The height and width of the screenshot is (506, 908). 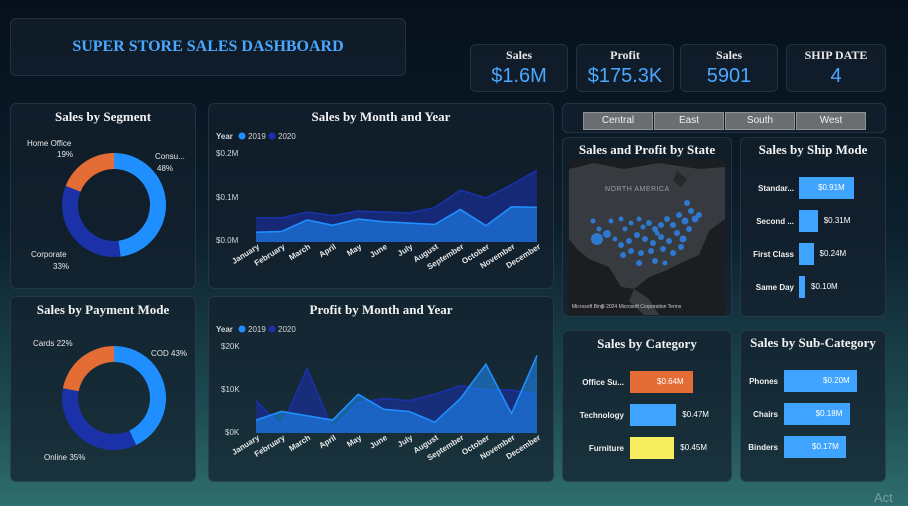 I want to click on bar-category-label: Same Day, so click(x=774, y=287).